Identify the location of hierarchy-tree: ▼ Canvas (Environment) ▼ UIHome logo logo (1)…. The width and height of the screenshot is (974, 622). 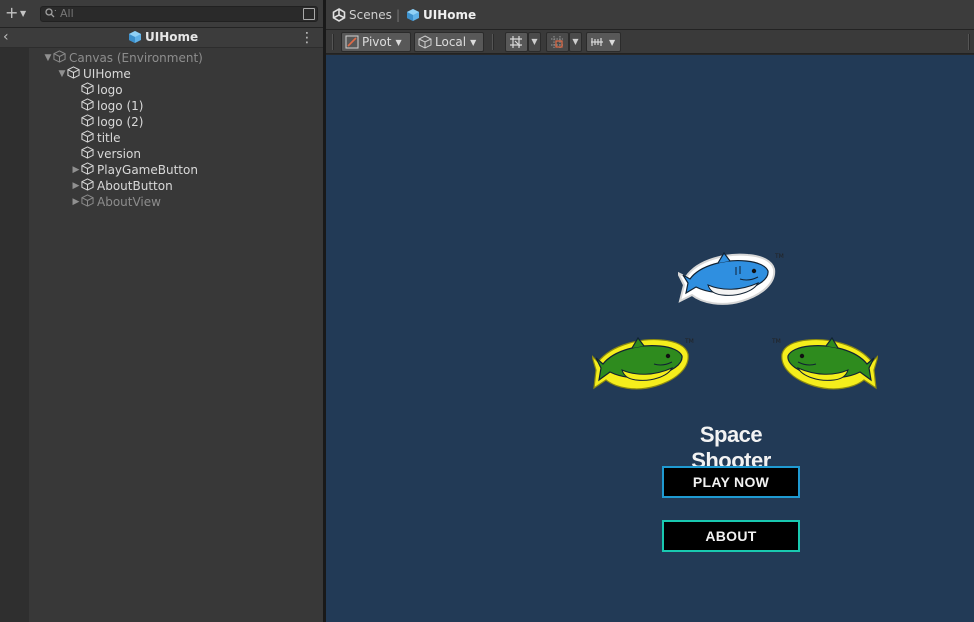
(176, 129).